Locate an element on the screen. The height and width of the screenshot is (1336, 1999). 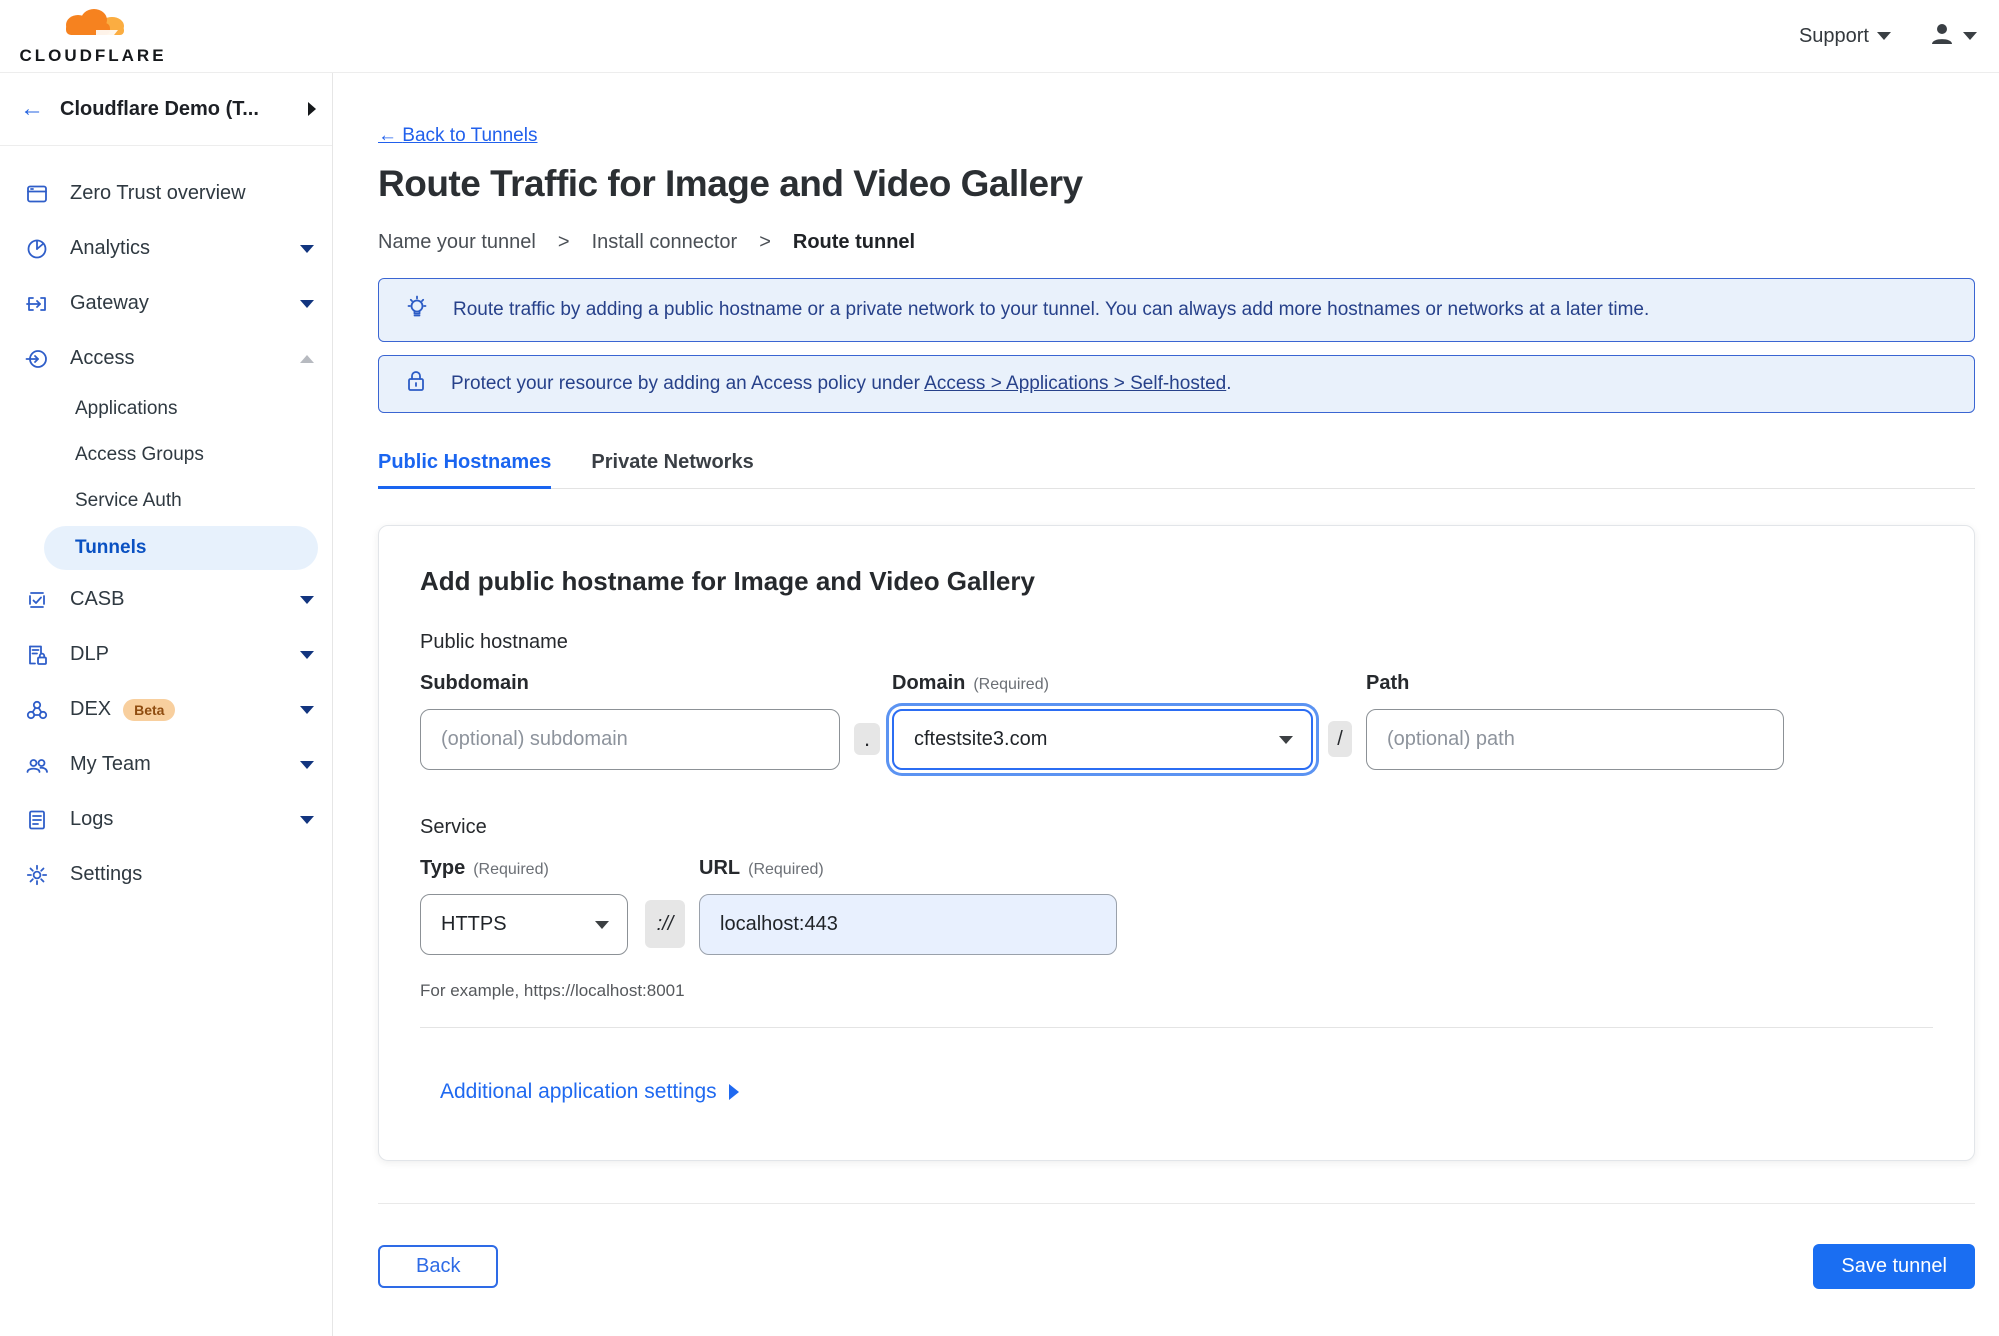
cloudflare-cloud-icon is located at coordinates (93, 25).